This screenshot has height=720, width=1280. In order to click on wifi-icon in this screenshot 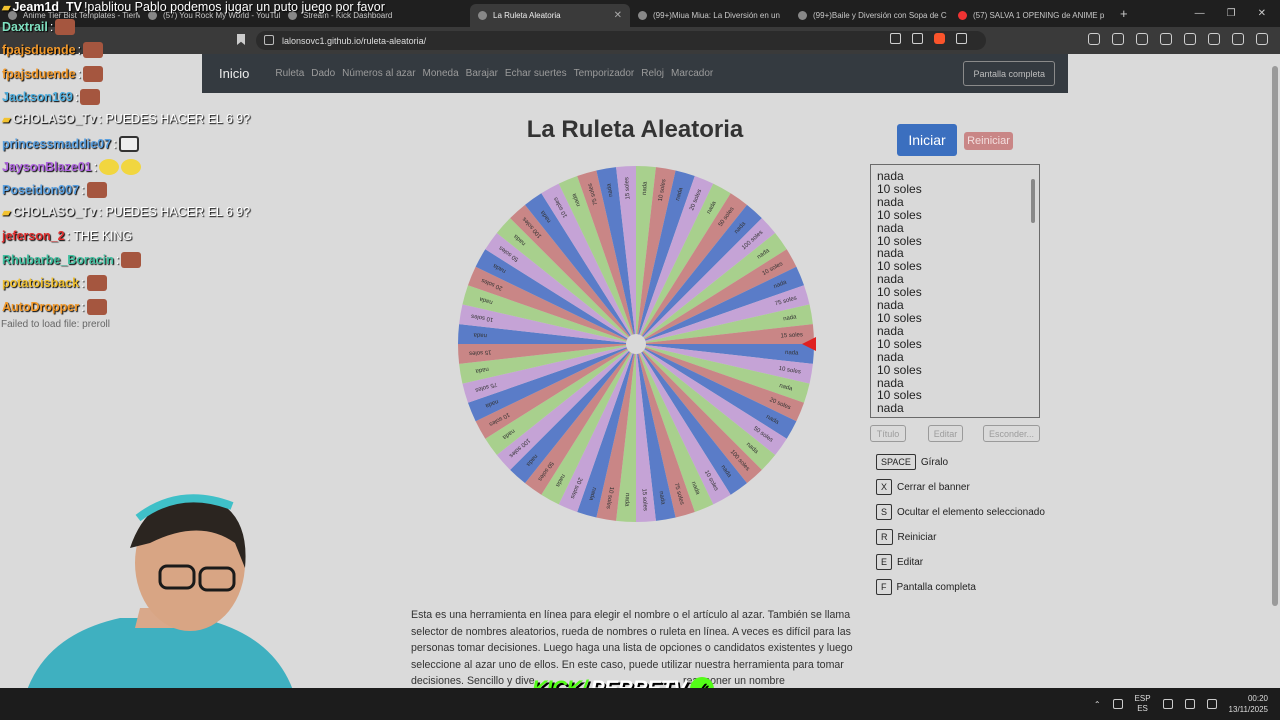, I will do `click(1167, 704)`.